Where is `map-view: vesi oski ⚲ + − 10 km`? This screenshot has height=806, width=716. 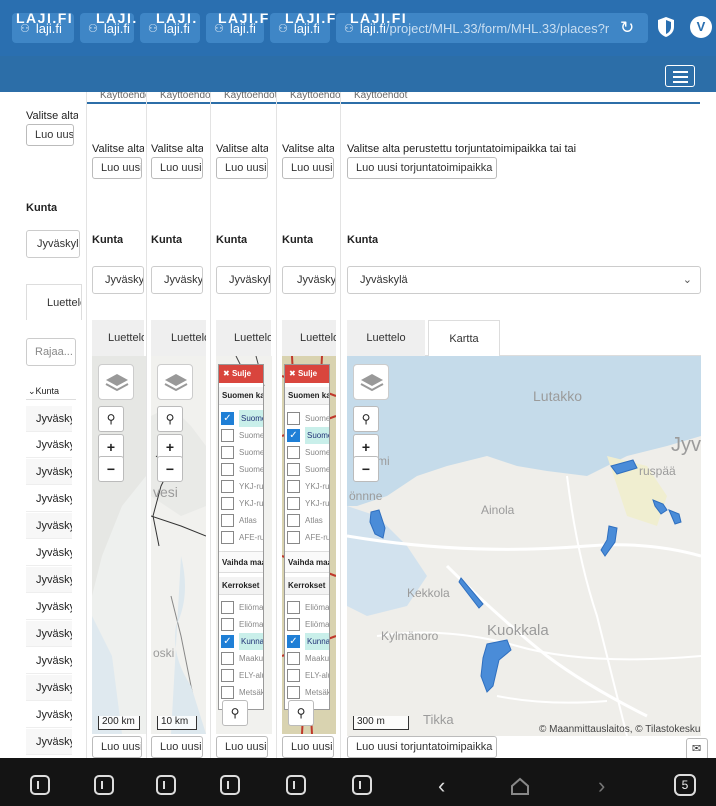
map-view: vesi oski ⚲ + − 10 km is located at coordinates (178, 545).